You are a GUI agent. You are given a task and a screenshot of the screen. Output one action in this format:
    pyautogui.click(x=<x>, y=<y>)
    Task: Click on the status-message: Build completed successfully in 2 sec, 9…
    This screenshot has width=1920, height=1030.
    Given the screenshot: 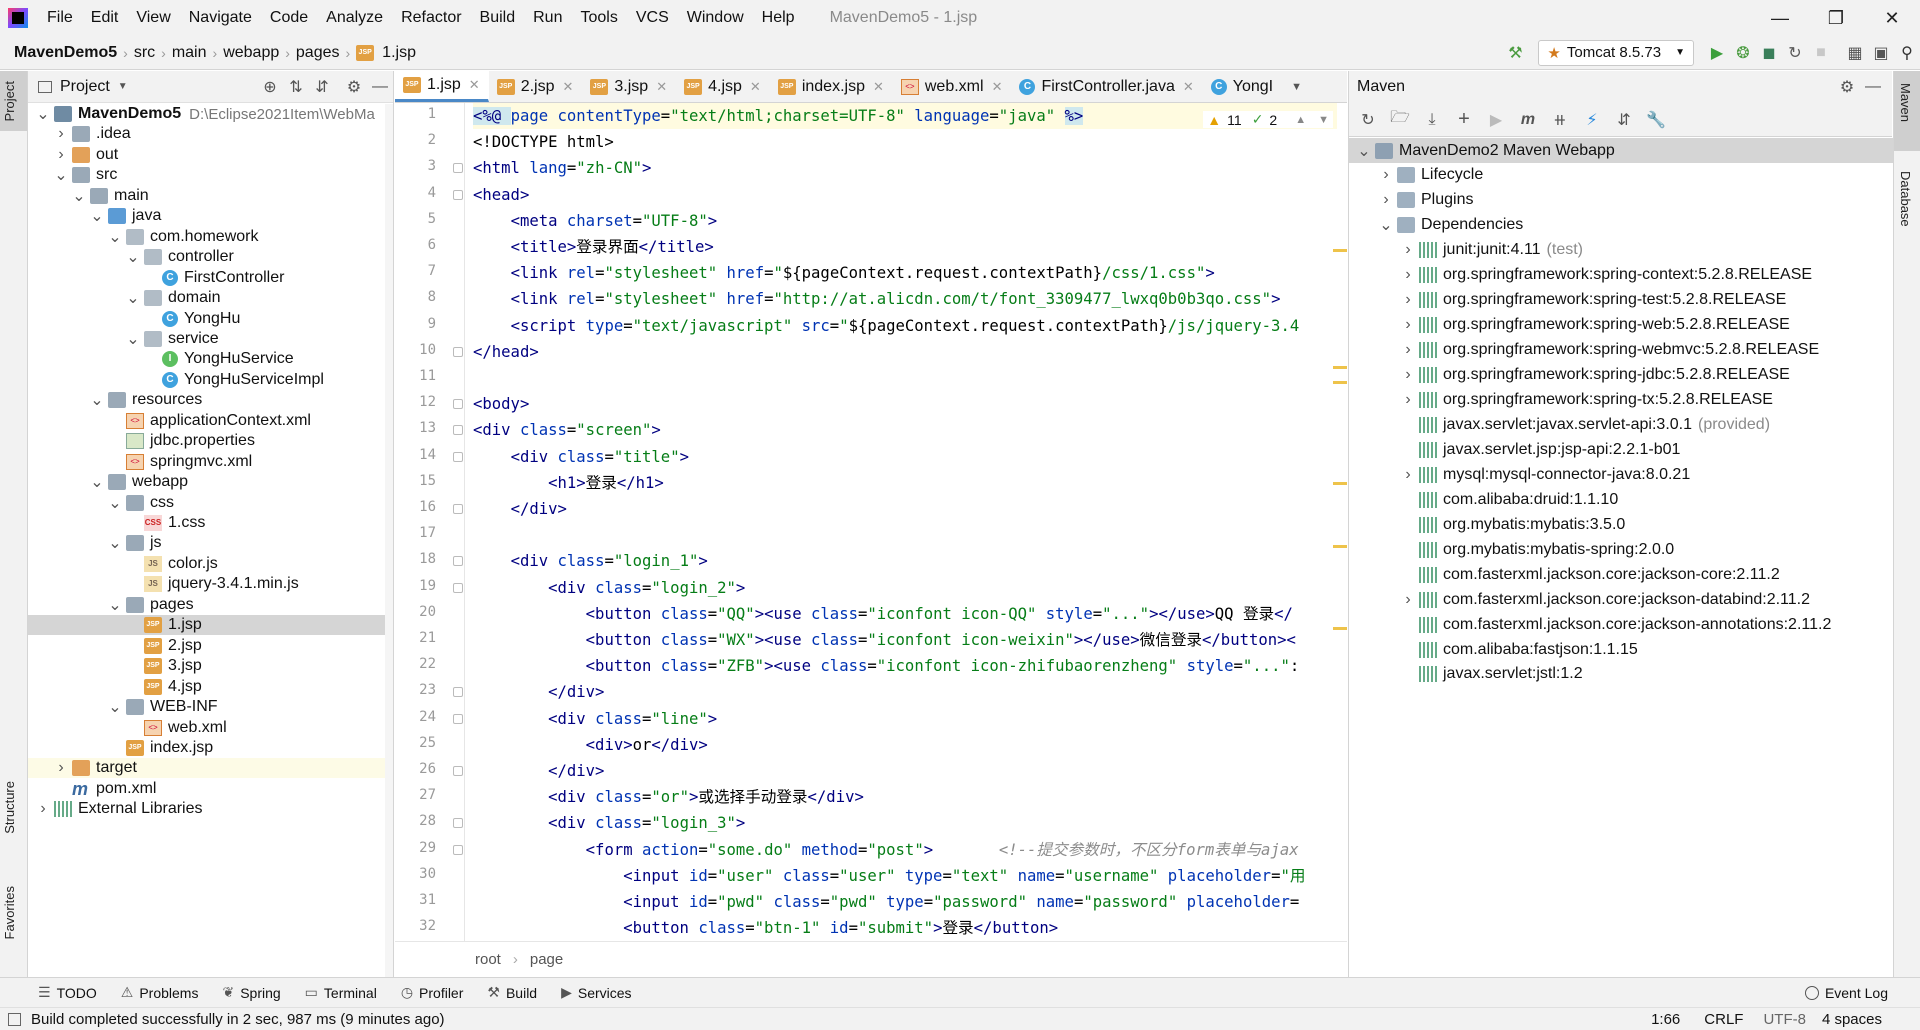 What is the action you would take?
    pyautogui.click(x=238, y=1019)
    